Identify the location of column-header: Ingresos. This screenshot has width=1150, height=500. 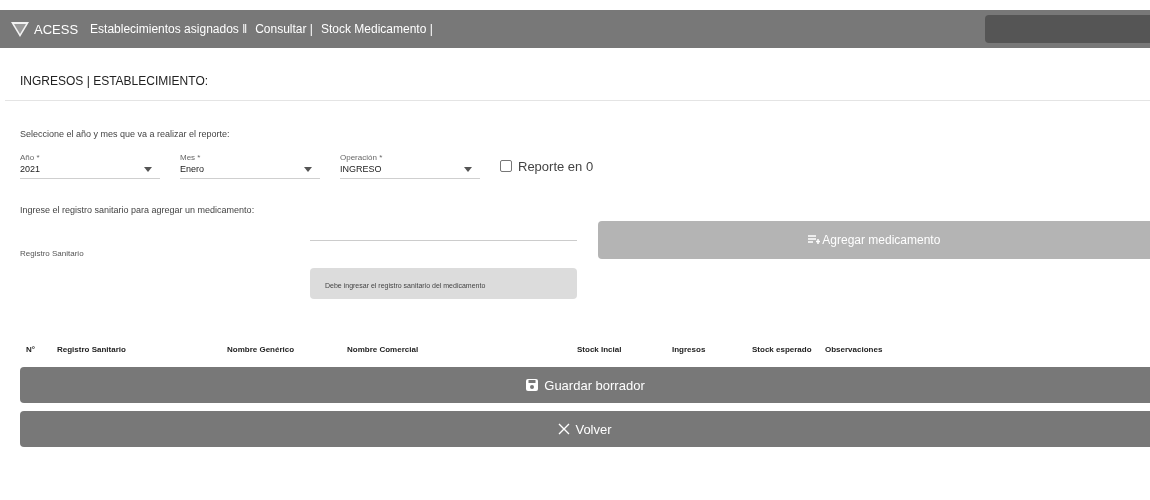
(689, 349).